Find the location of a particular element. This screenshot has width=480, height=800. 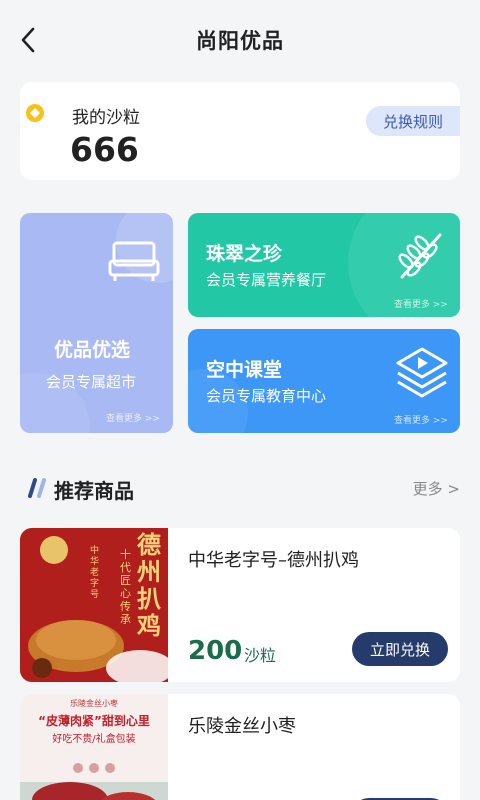

tile-air-classroom: 空中课堂 会员专属教育中心 查看更多 >> is located at coordinates (324, 381).